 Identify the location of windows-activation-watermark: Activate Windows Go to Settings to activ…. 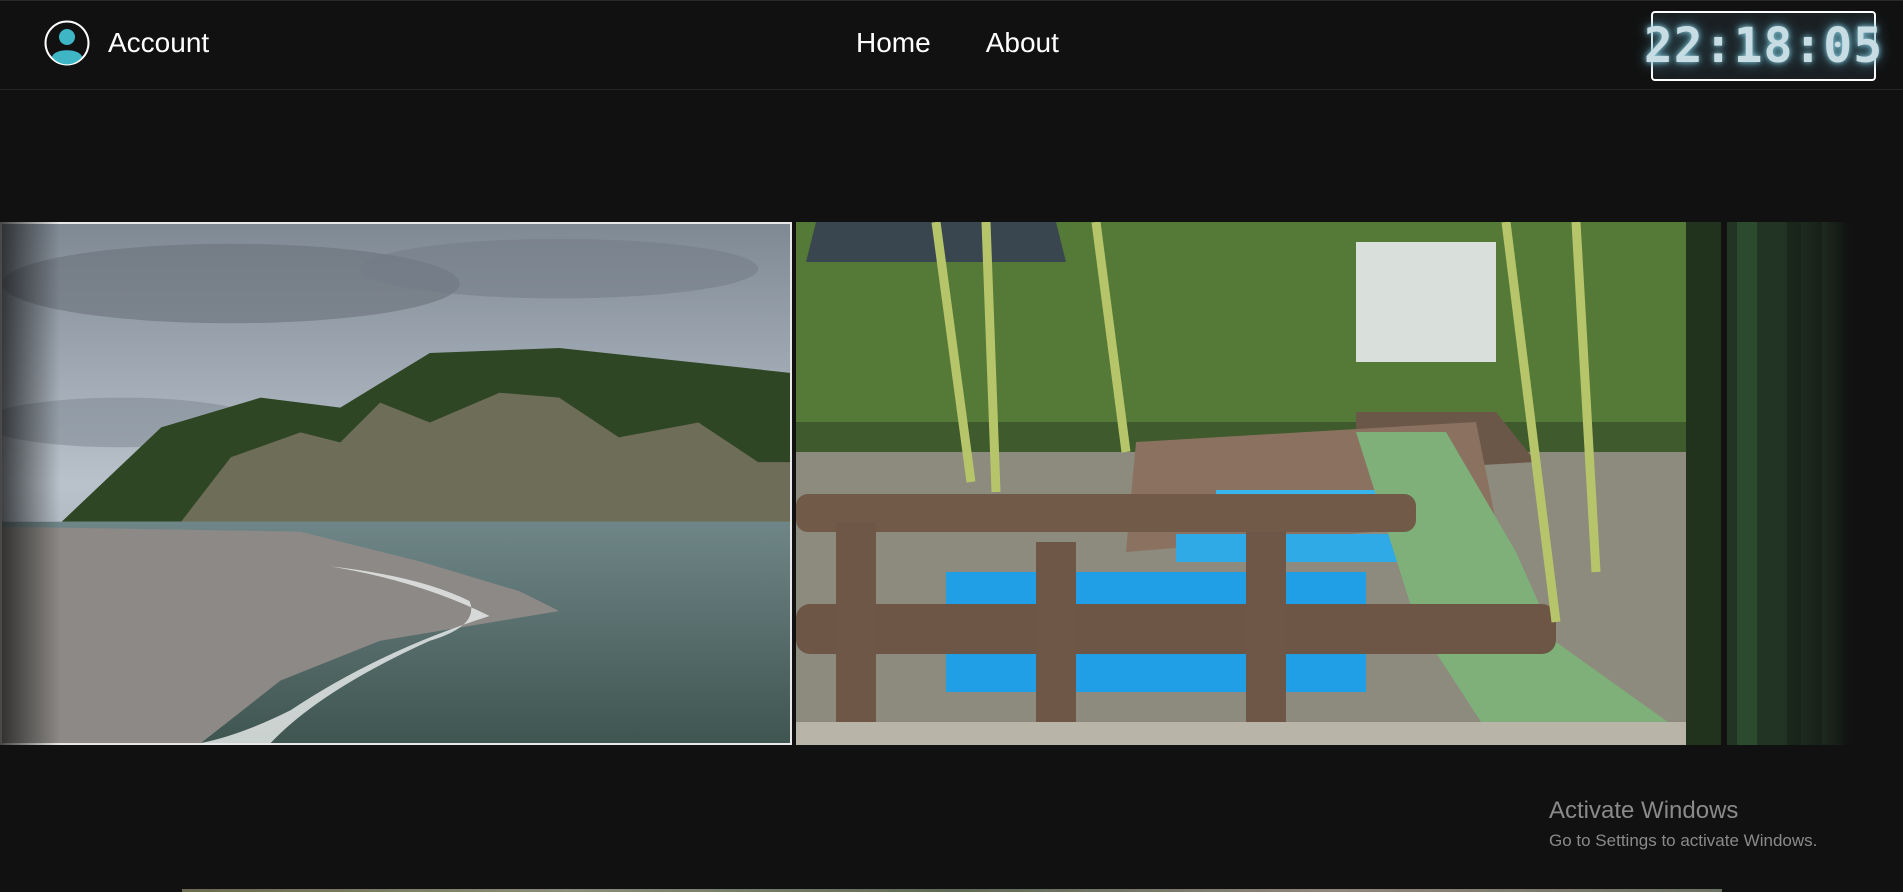
(1683, 824).